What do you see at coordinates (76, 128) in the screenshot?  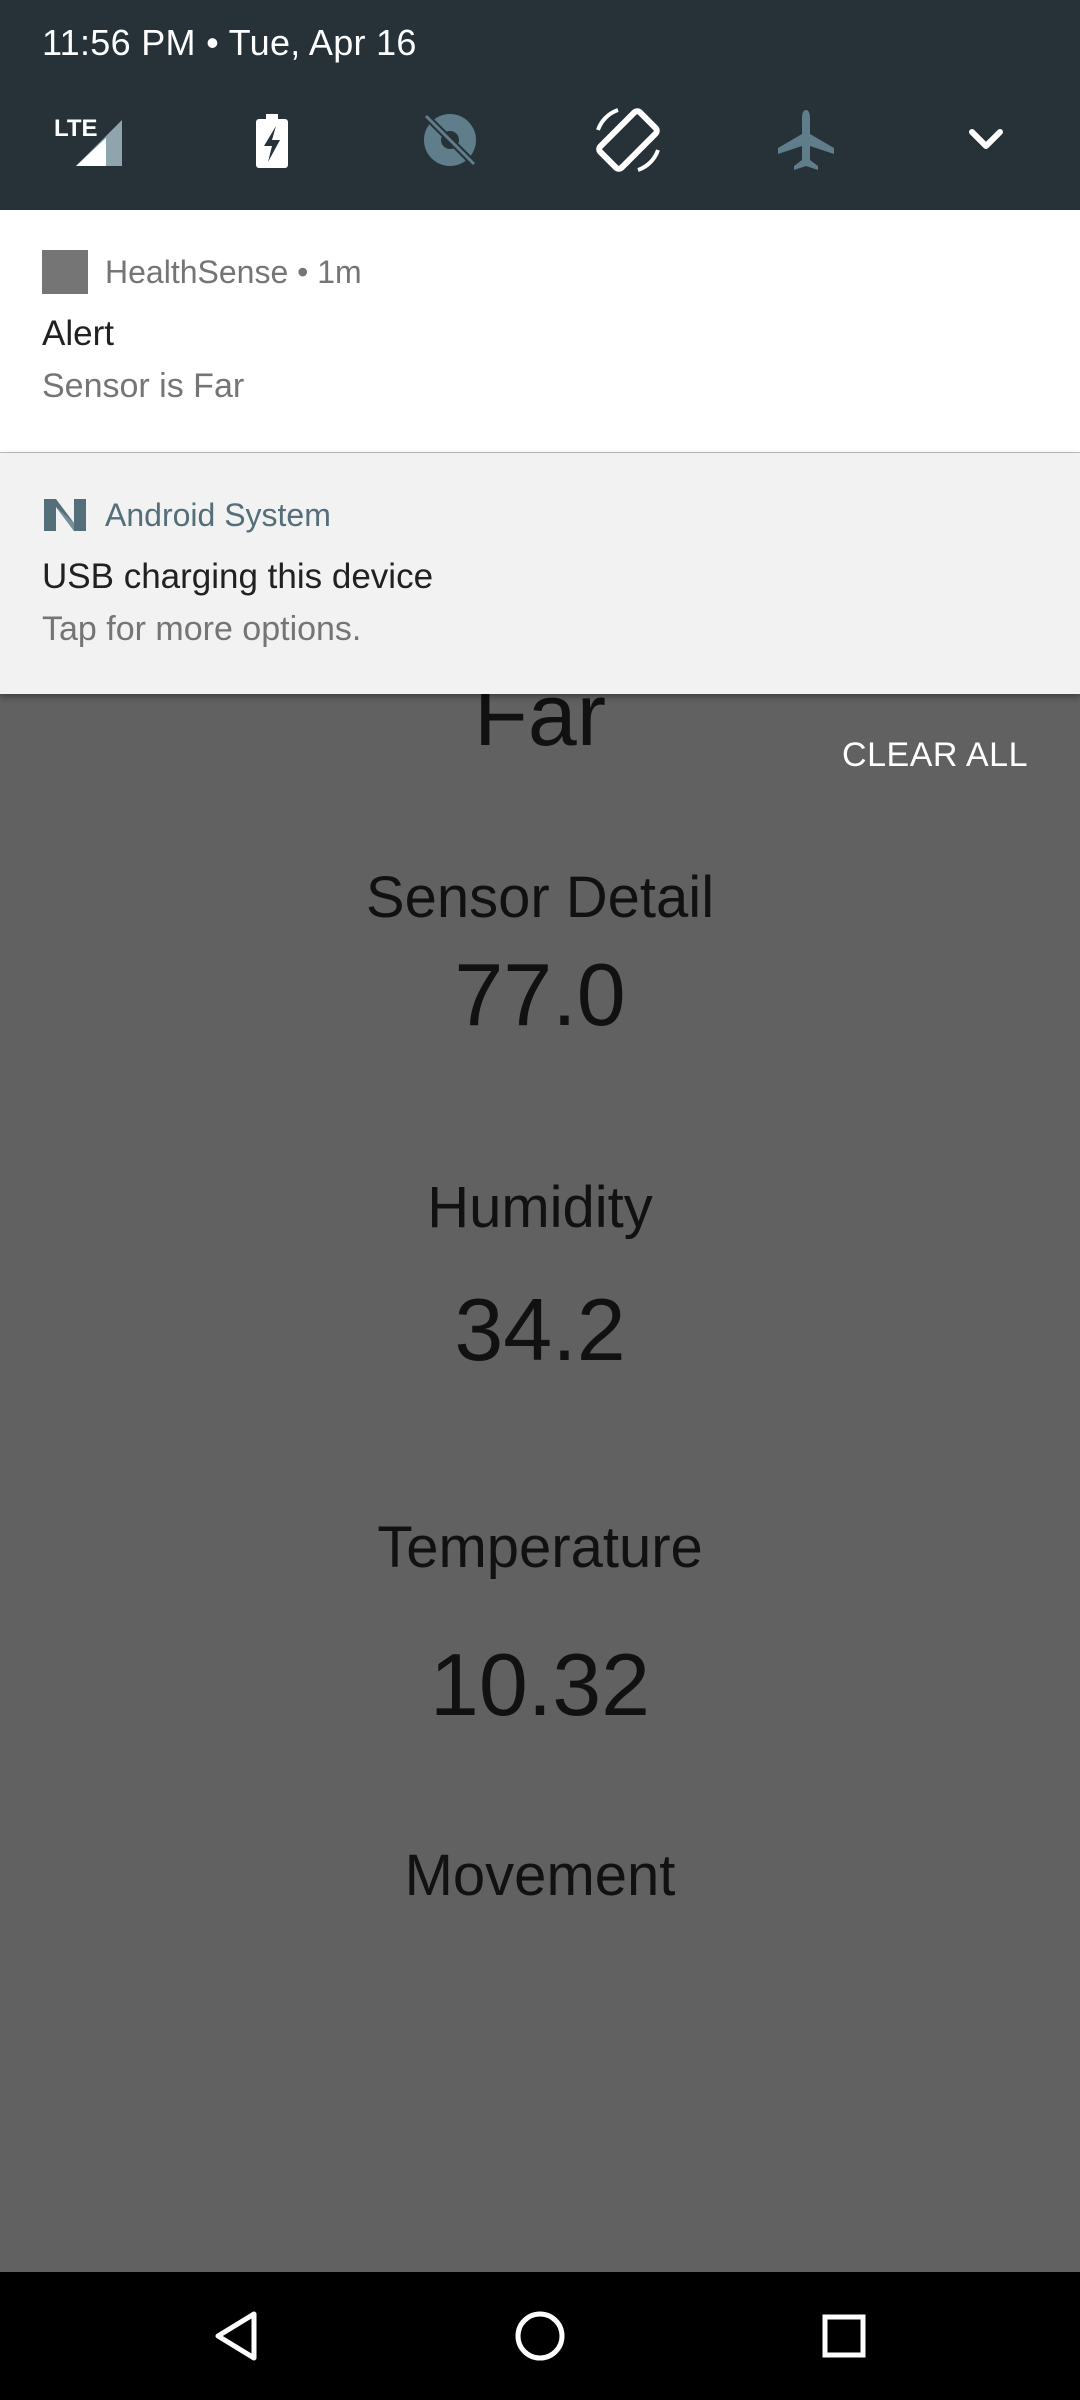 I see `svg-text: LTE` at bounding box center [76, 128].